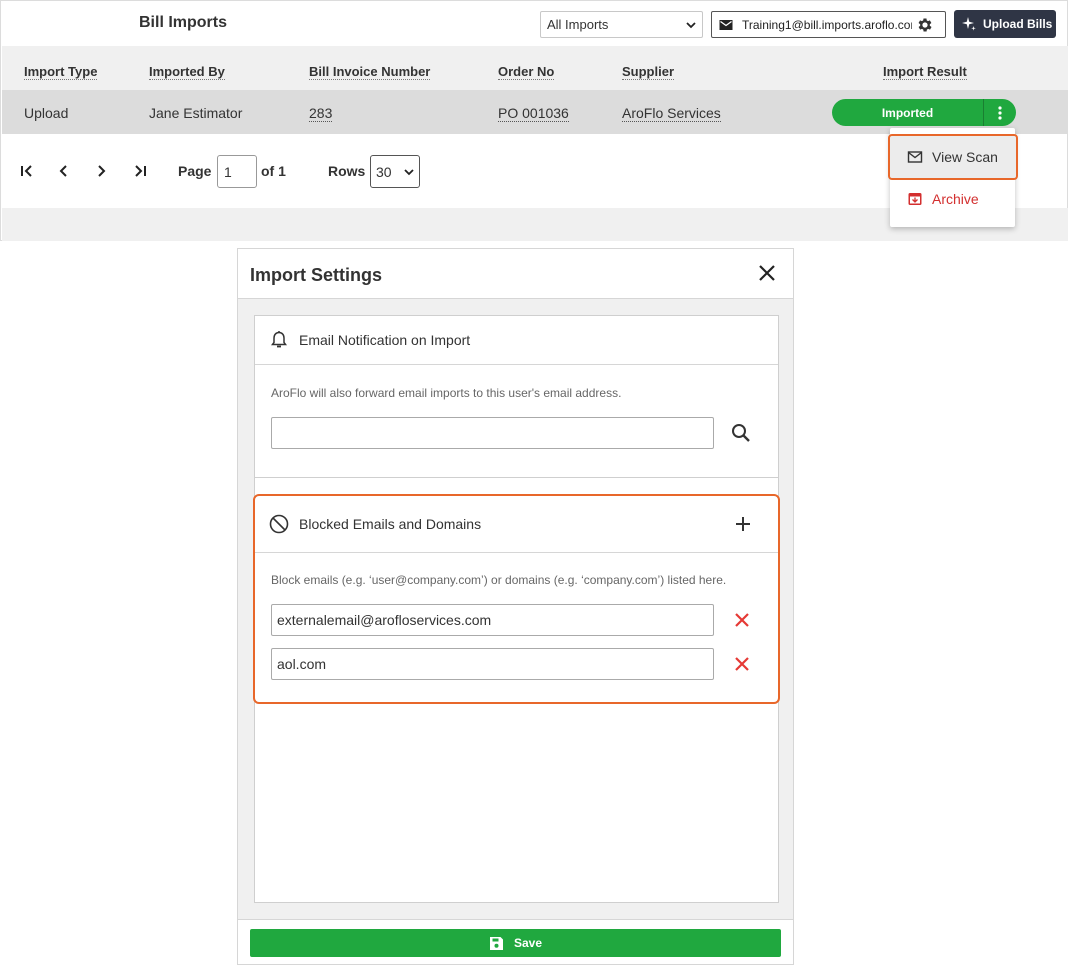 The image size is (1068, 965). I want to click on chevron-right-icon, so click(102, 171).